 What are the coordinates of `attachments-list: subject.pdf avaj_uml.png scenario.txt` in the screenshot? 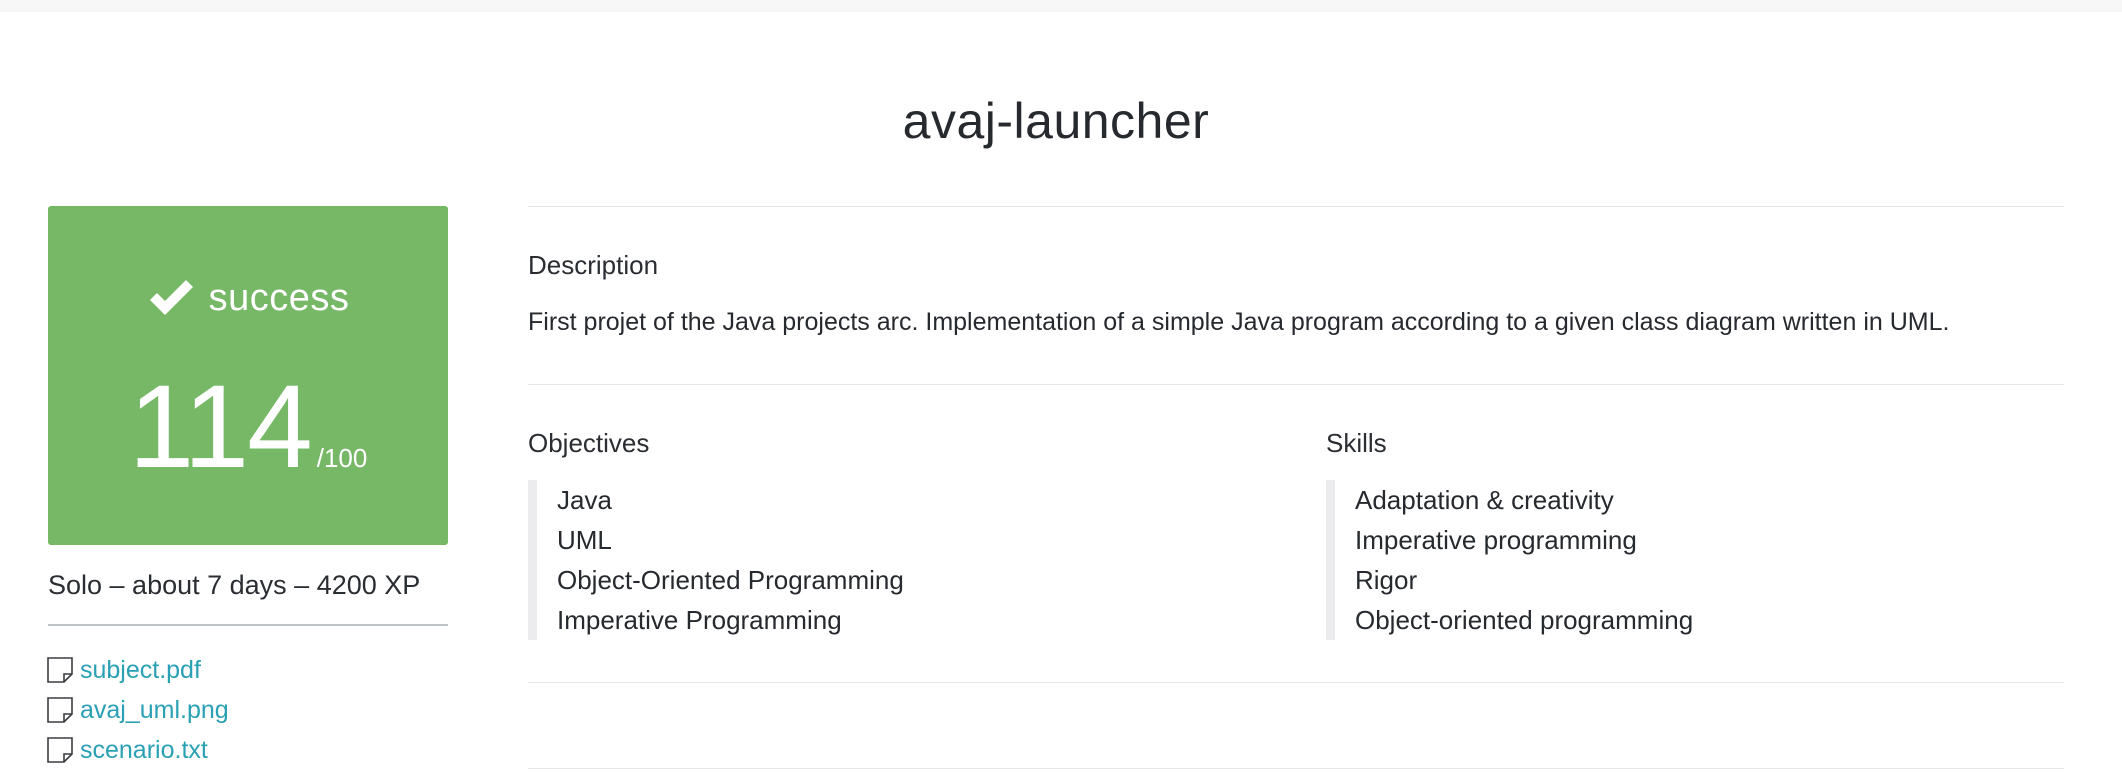 It's located at (137, 710).